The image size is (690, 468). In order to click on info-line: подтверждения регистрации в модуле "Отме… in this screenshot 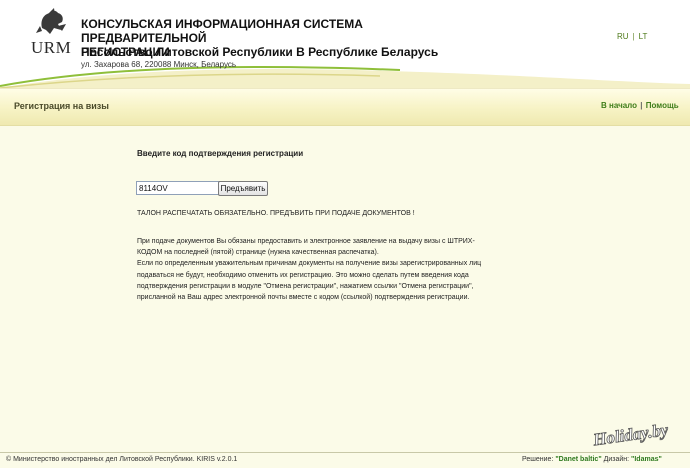, I will do `click(305, 286)`.